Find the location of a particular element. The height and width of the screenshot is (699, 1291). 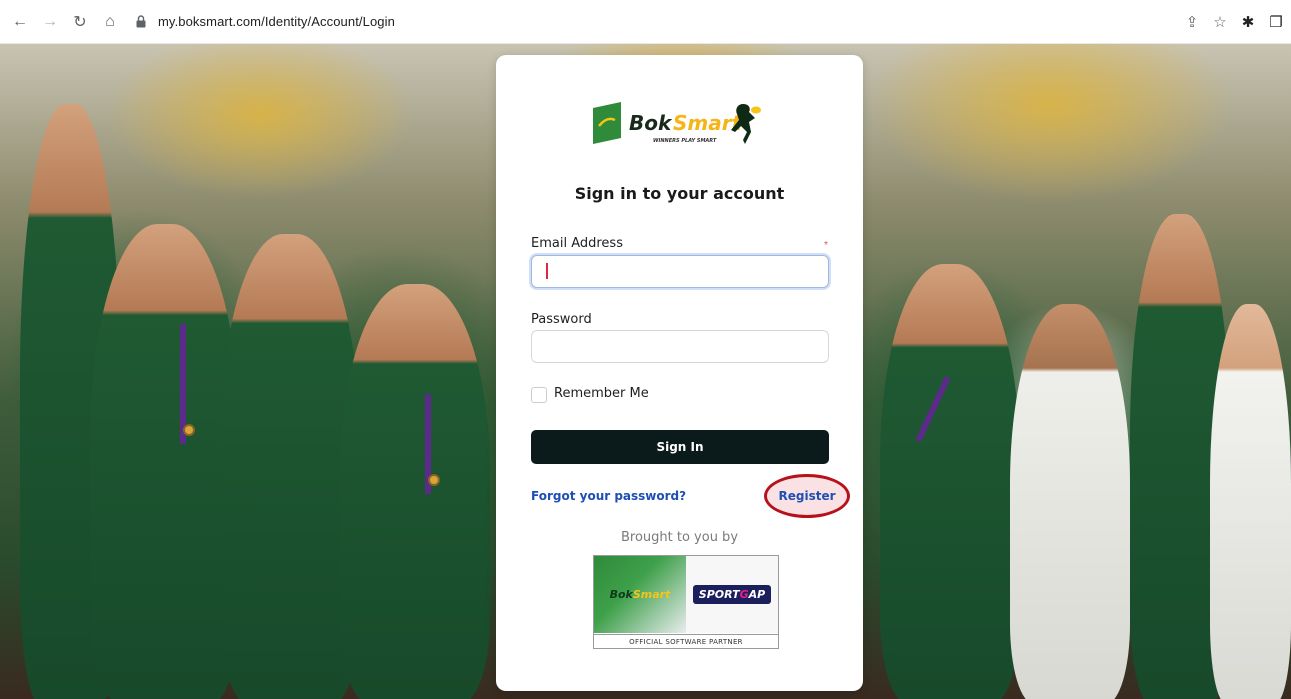

register-link: Register is located at coordinates (806, 496).